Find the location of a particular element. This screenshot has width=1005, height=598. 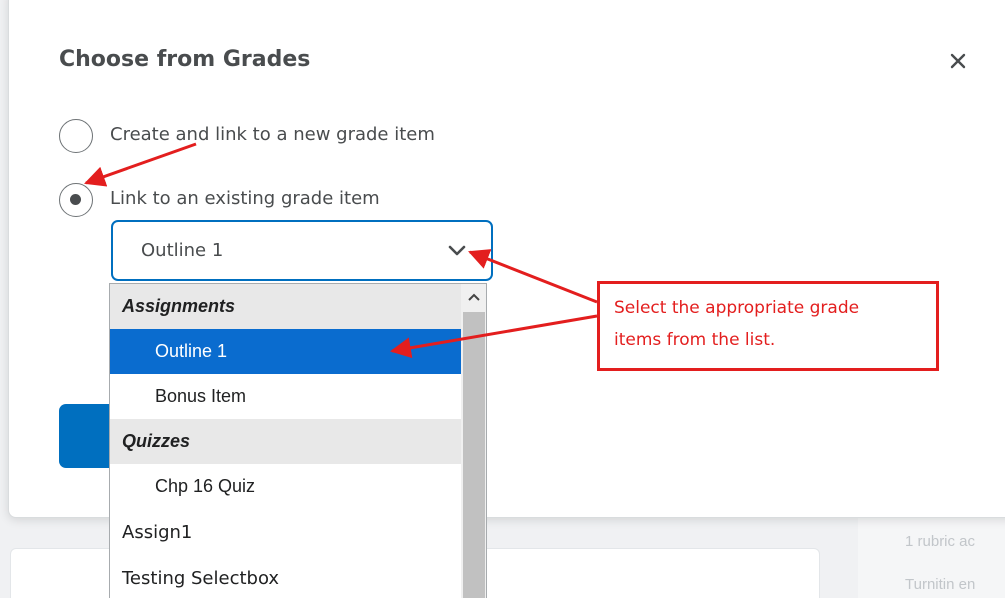

optgroup-quizzes: Quizzes is located at coordinates (285, 441).